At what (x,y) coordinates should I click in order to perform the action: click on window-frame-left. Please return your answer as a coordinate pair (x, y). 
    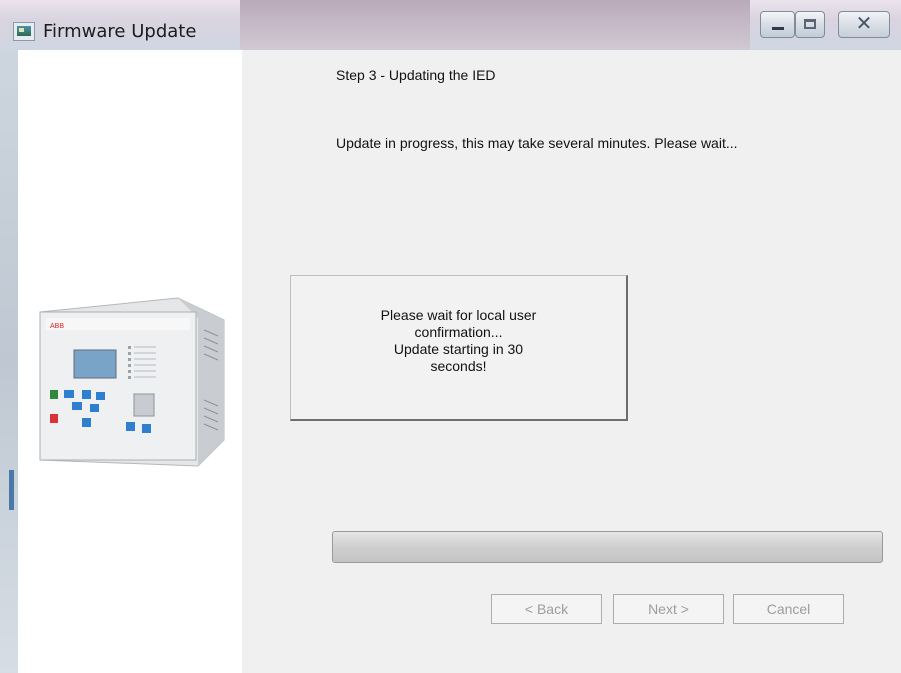
    Looking at the image, I should click on (9, 361).